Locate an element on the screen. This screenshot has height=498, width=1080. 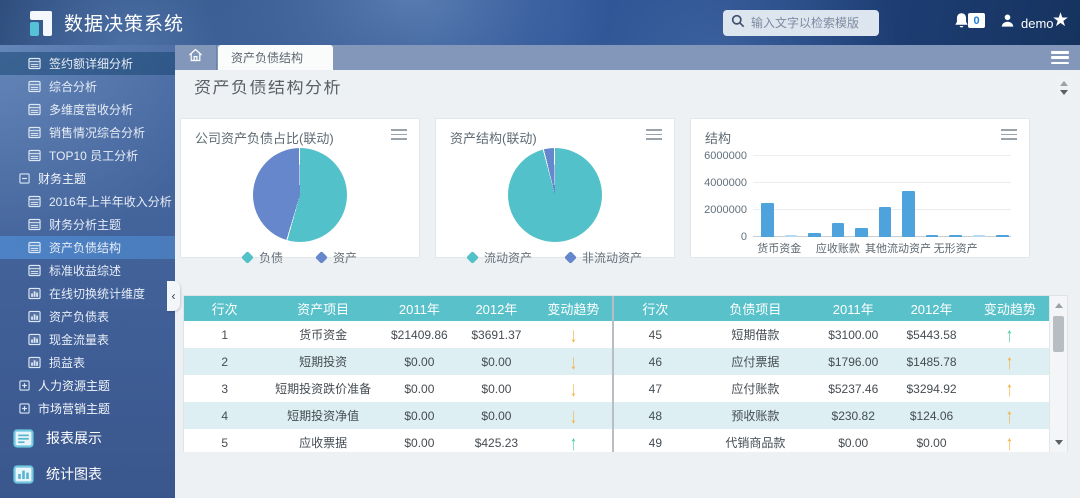
column-header: 资产项目 is located at coordinates (323, 308).